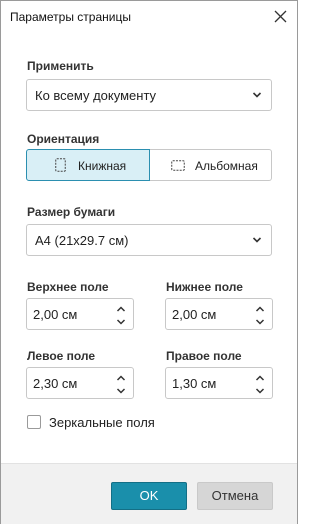 Image resolution: width=320 pixels, height=524 pixels. Describe the element at coordinates (80, 314) in the screenshot. I see `top-margin-input: 2,00 см` at that location.